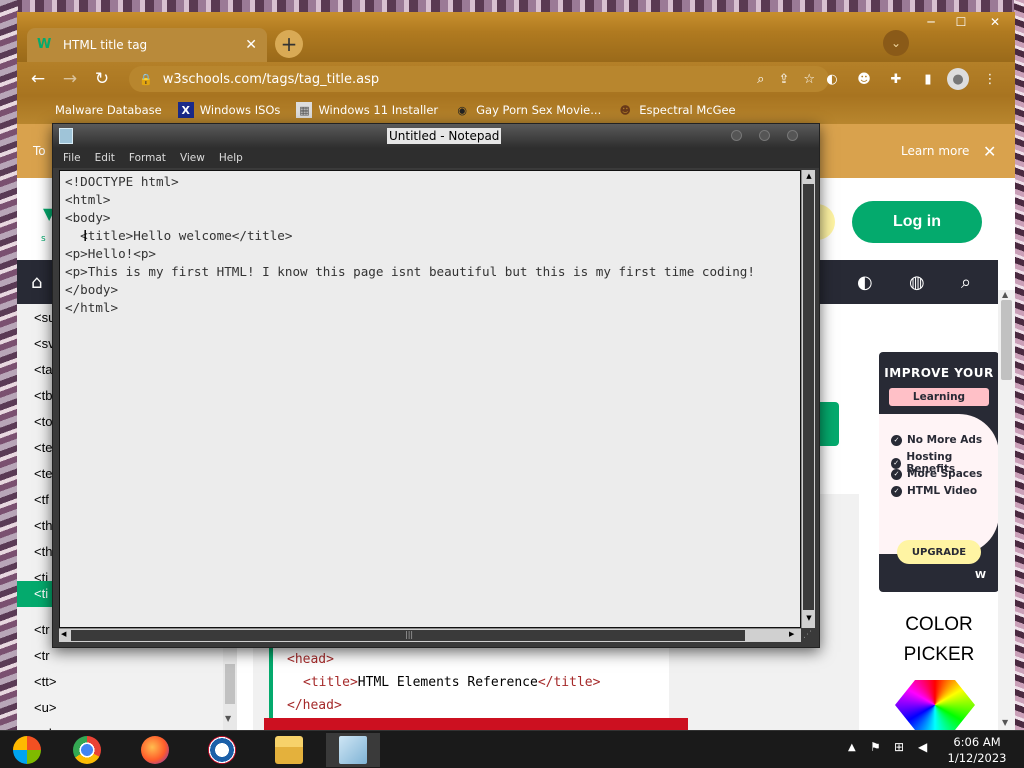 The width and height of the screenshot is (1024, 768). I want to click on scroll-right-arrow-icon: ▶, so click(791, 634).